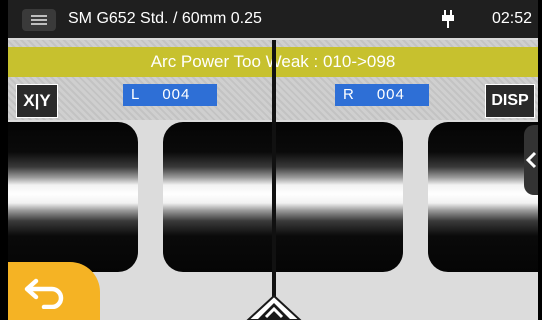 This screenshot has height=320, width=542. I want to click on status-bar: SM G652 Std. / 60mm 0.25 02:52, so click(273, 19).